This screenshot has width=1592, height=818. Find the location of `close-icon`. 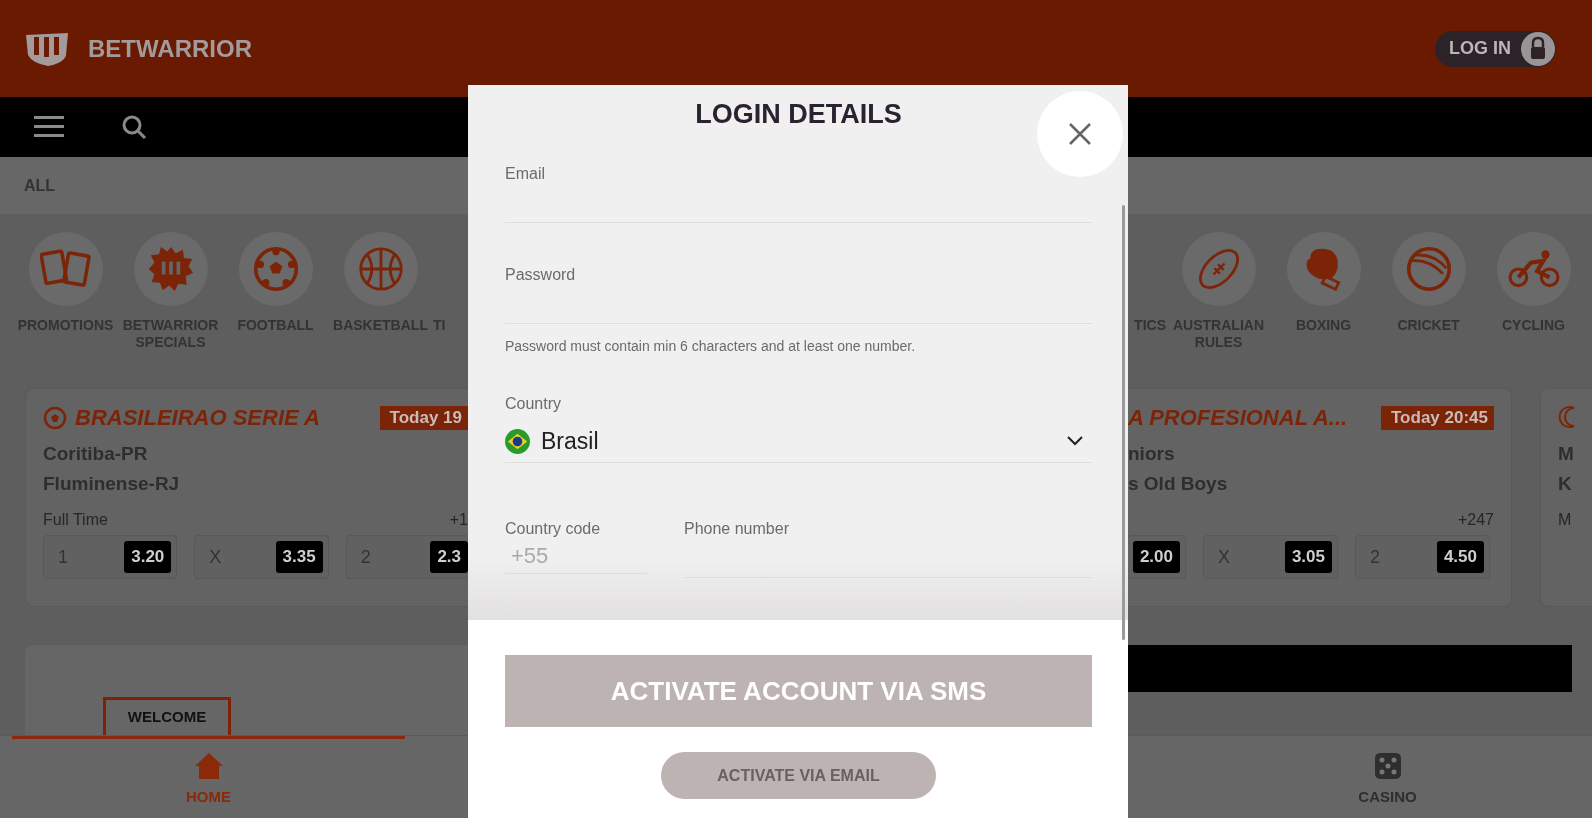

close-icon is located at coordinates (1080, 134).